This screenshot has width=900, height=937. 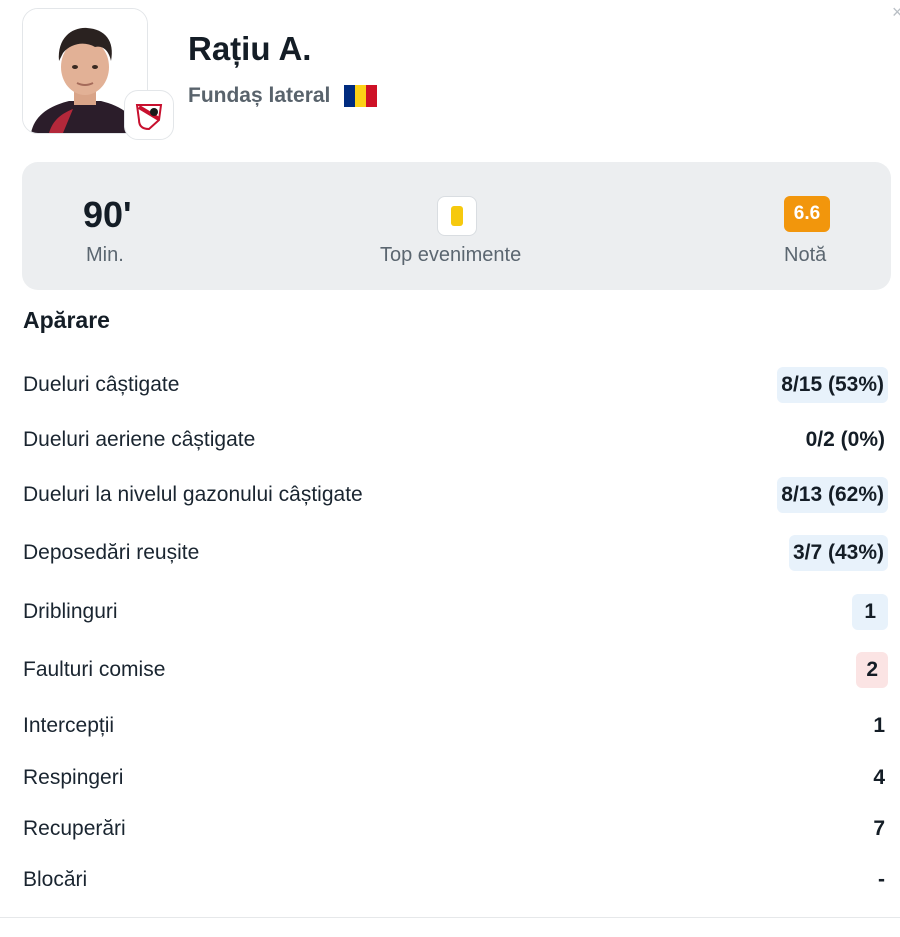 What do you see at coordinates (455, 553) in the screenshot?
I see `stat-row: Deposedări reușite 3/7 (43%)` at bounding box center [455, 553].